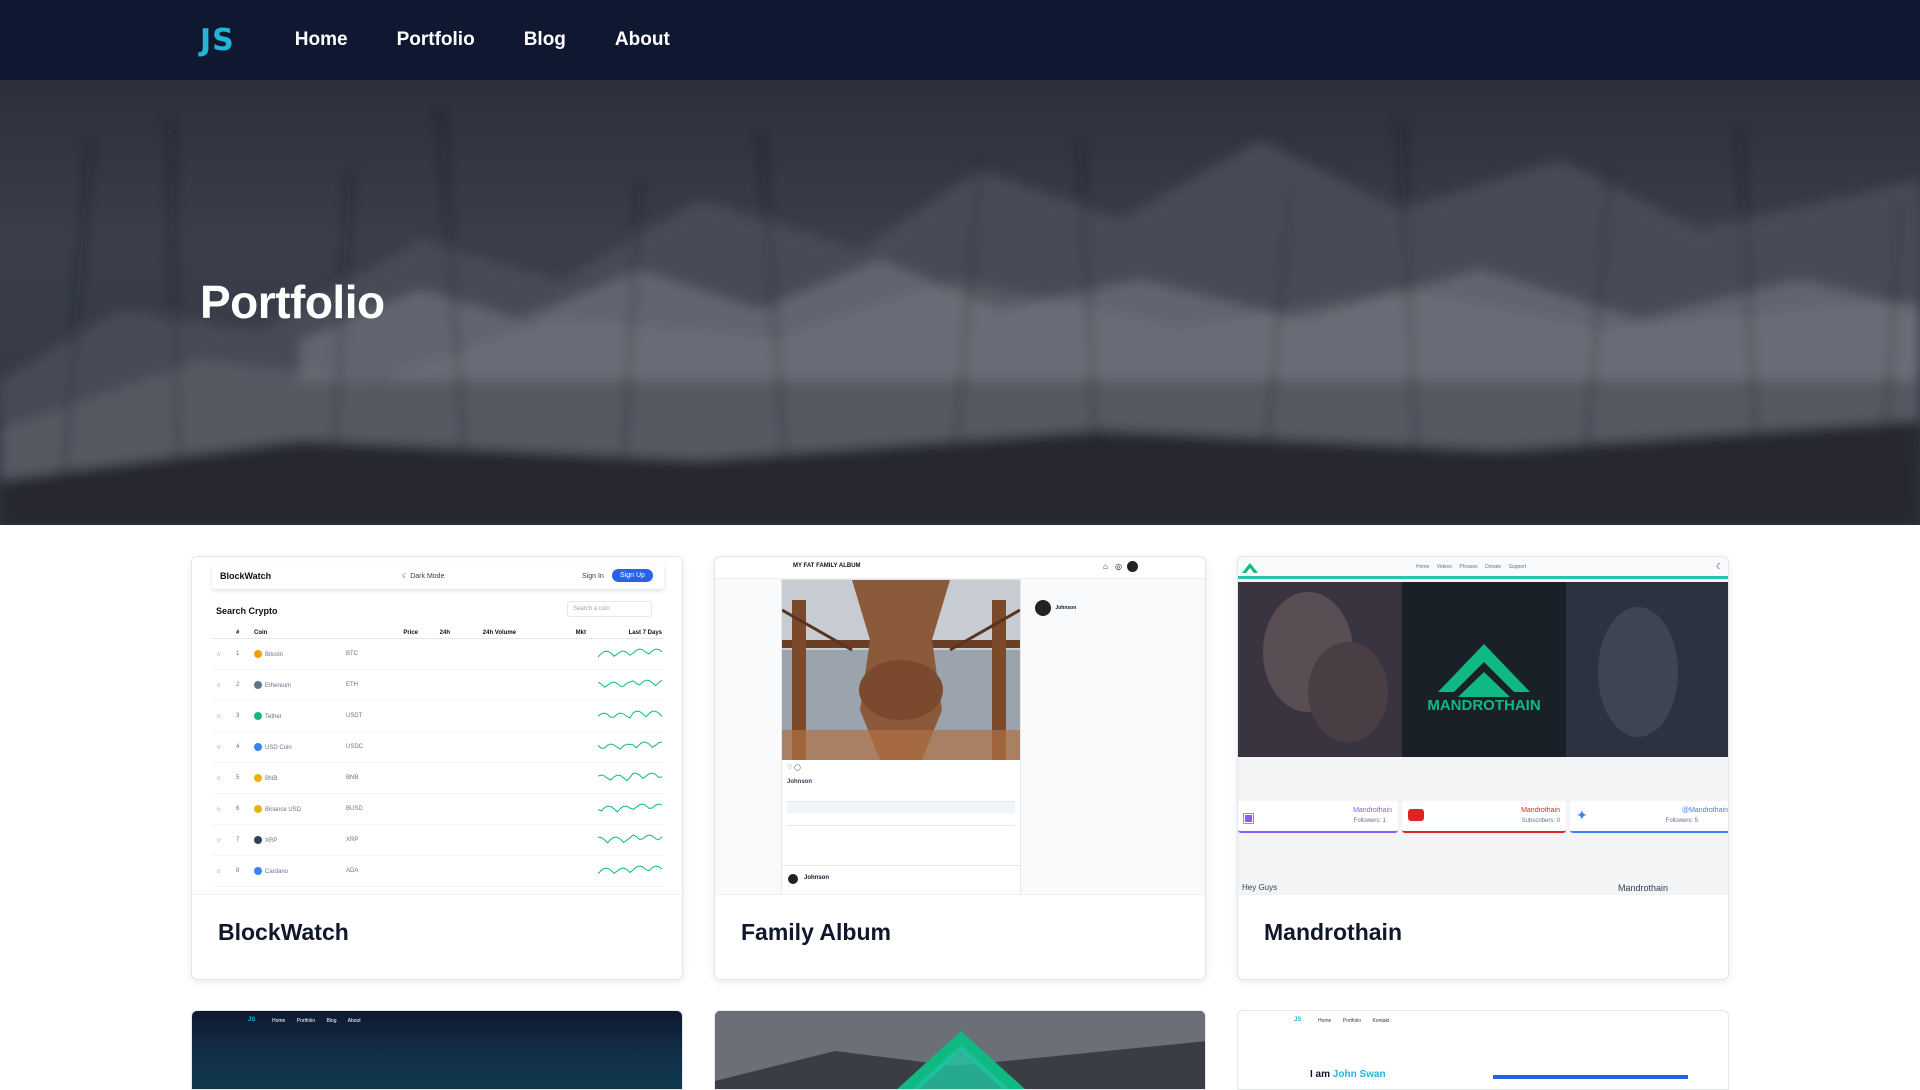 The image size is (1920, 1090). What do you see at coordinates (238, 654) in the screenshot?
I see `bw-rank: 1` at bounding box center [238, 654].